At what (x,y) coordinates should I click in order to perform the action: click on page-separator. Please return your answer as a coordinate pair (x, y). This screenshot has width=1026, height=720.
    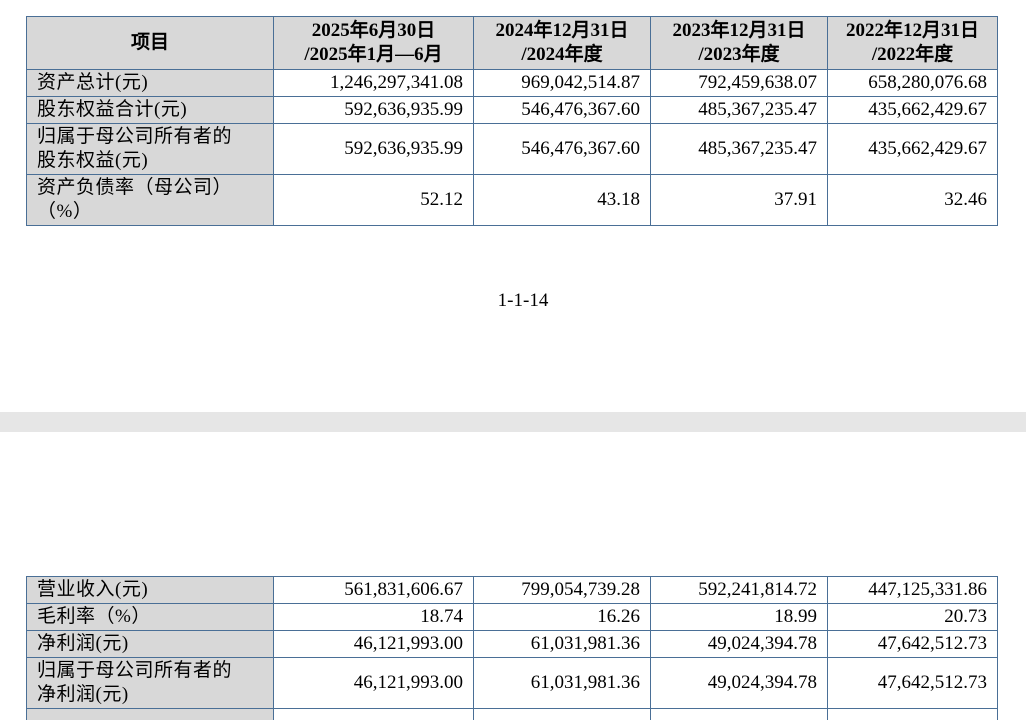
    Looking at the image, I should click on (513, 422).